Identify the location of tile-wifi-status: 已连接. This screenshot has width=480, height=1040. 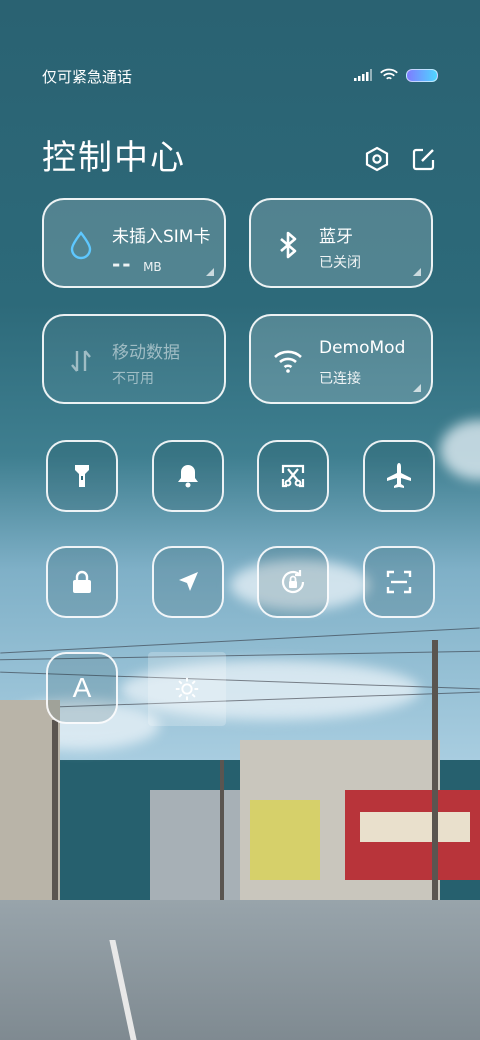
(340, 379).